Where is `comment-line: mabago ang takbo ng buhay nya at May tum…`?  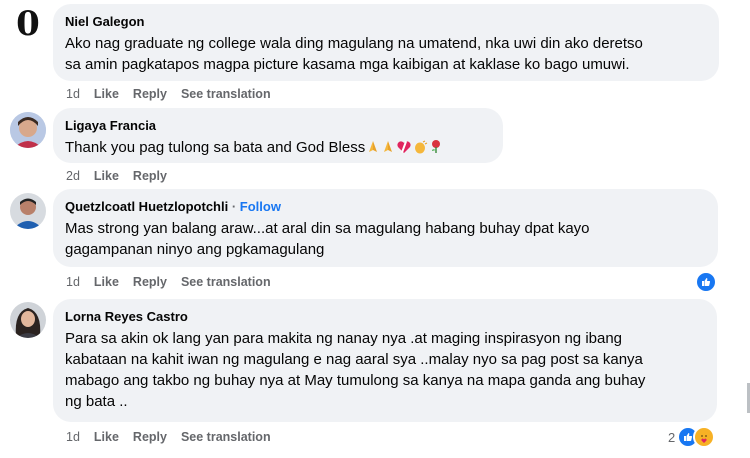
comment-line: mabago ang takbo ng buhay nya at May tum… is located at coordinates (355, 380).